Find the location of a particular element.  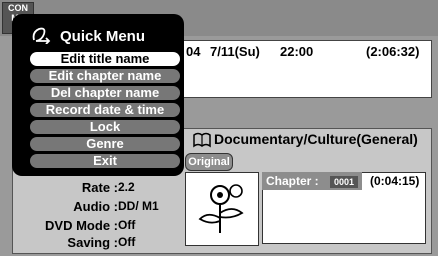

rate-label: Rate : is located at coordinates (99, 187).